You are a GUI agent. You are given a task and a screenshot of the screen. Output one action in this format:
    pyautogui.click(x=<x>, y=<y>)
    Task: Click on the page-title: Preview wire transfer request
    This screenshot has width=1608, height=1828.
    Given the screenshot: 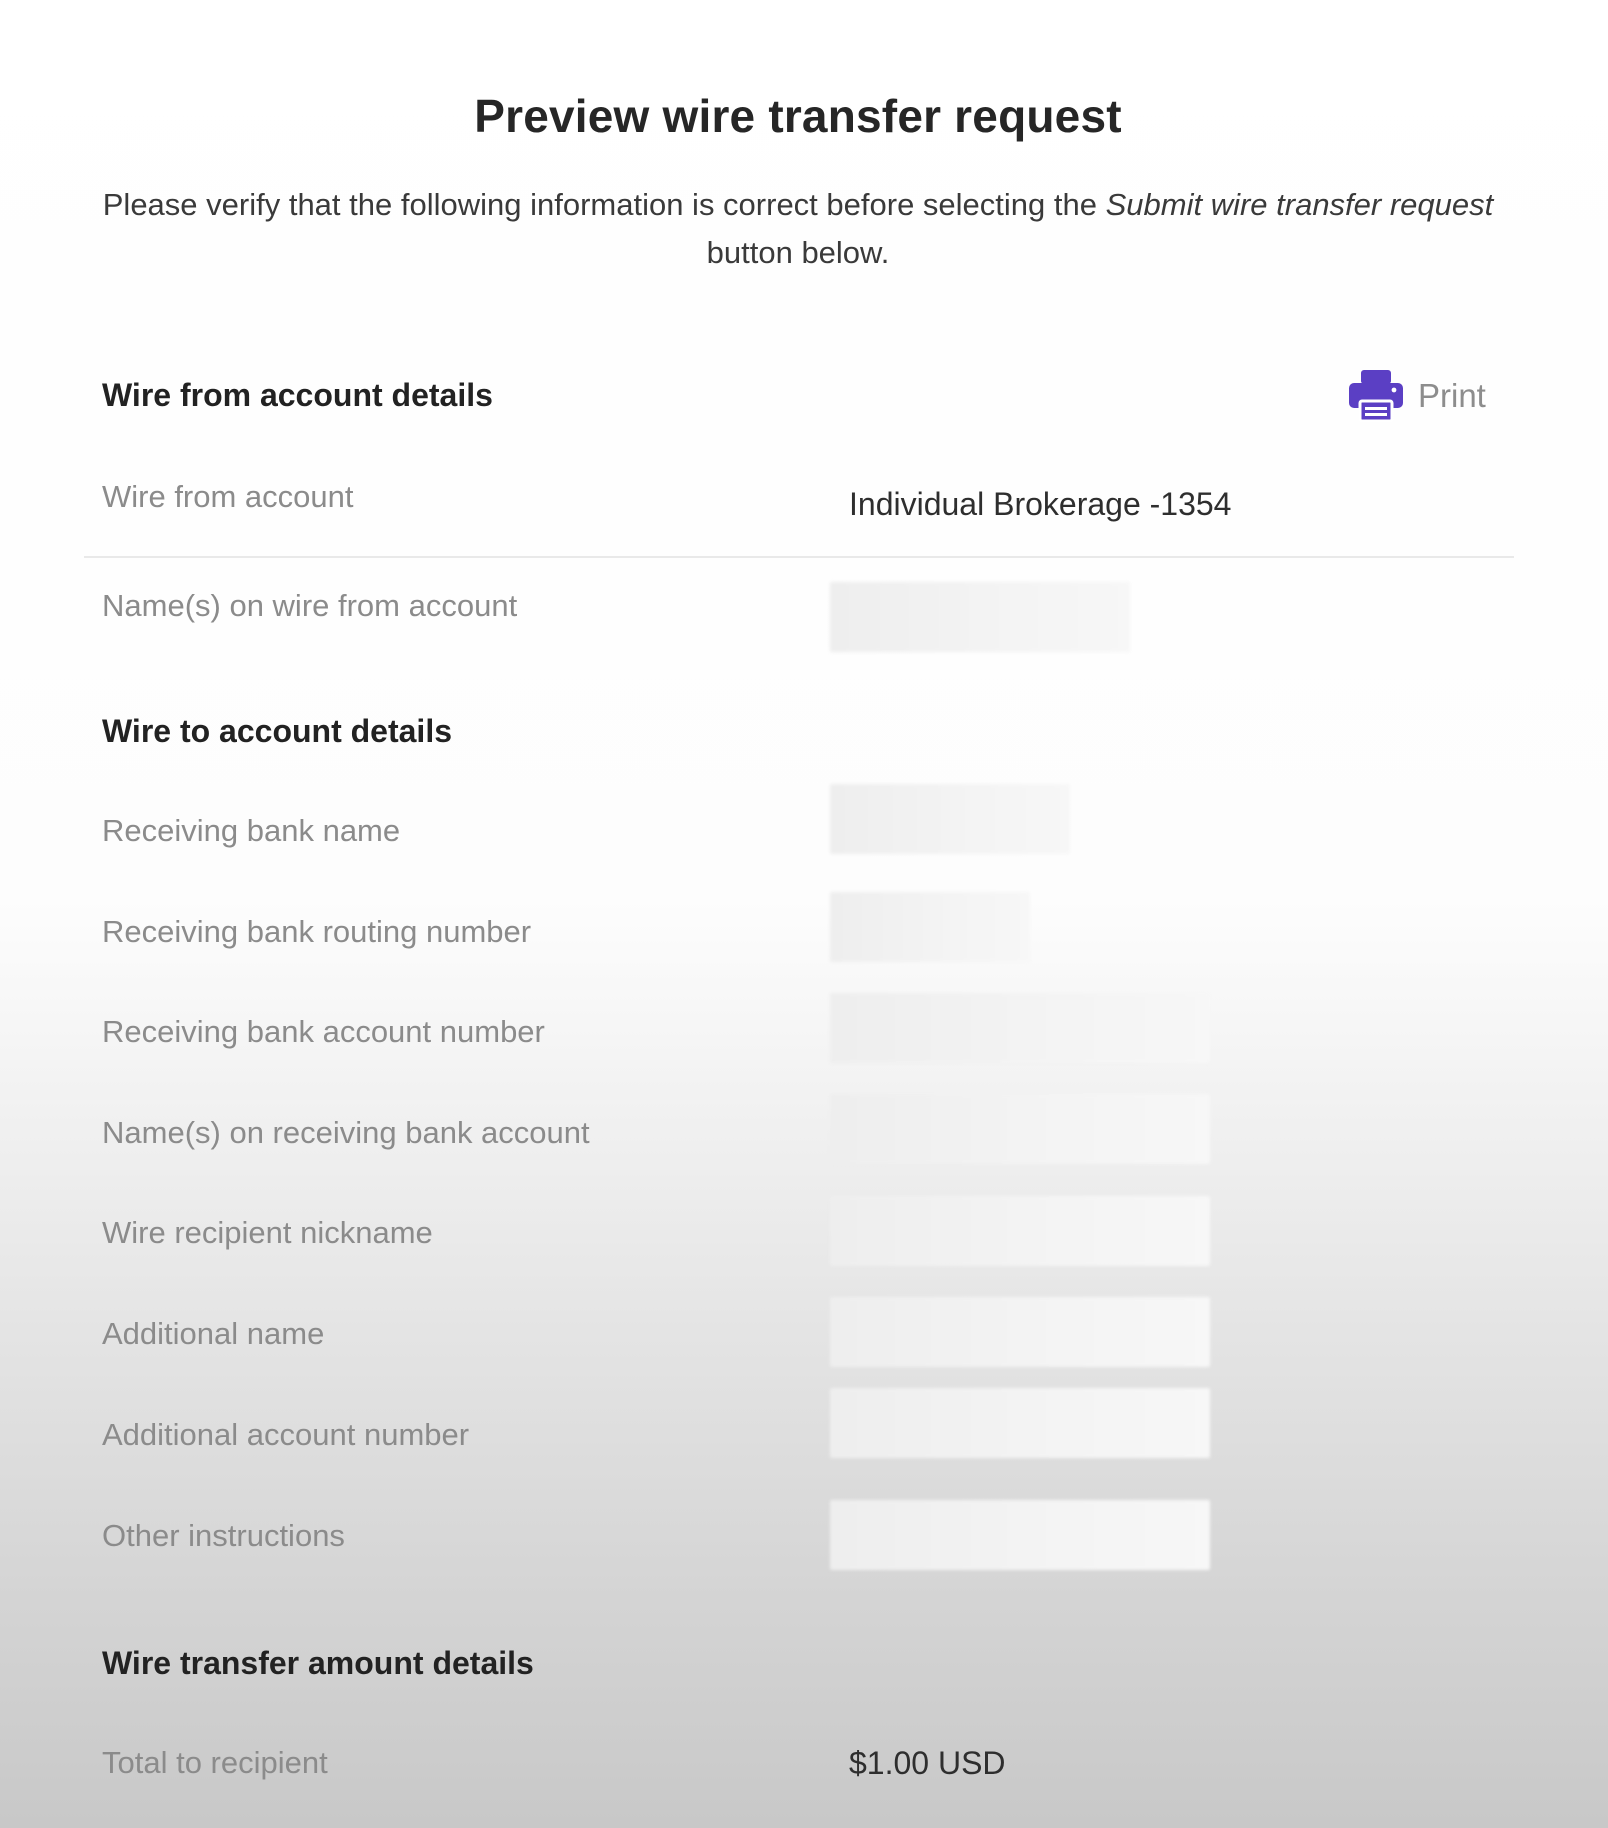 What is the action you would take?
    pyautogui.click(x=798, y=115)
    